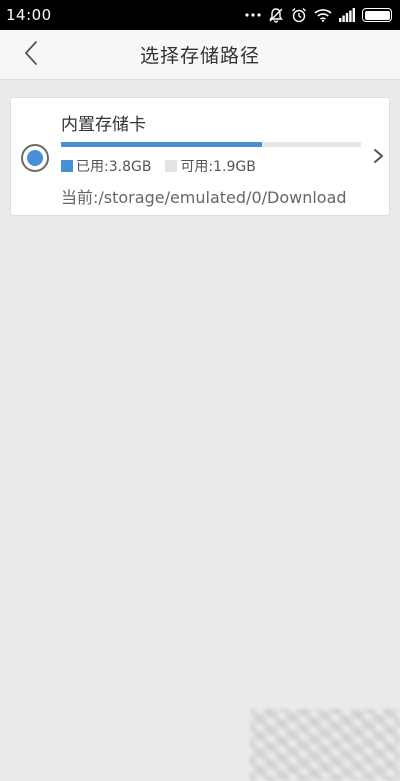  I want to click on alarm-icon, so click(299, 15).